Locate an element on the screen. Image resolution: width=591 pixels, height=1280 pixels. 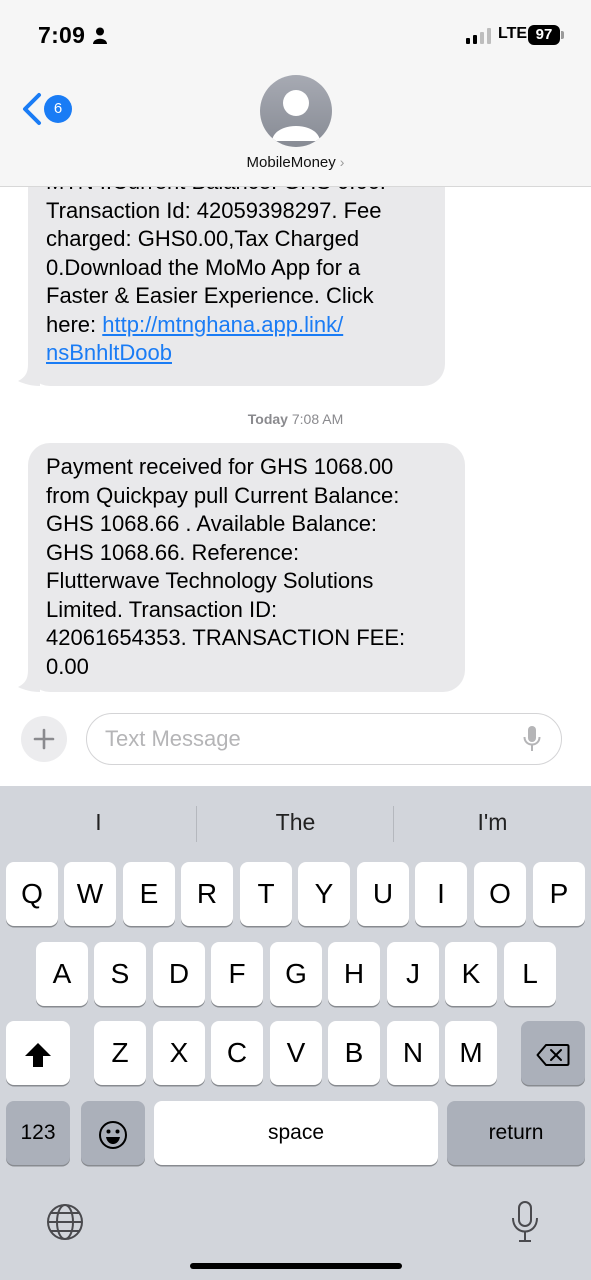
message-timestamp: Today 7:08 AM is located at coordinates (295, 419).